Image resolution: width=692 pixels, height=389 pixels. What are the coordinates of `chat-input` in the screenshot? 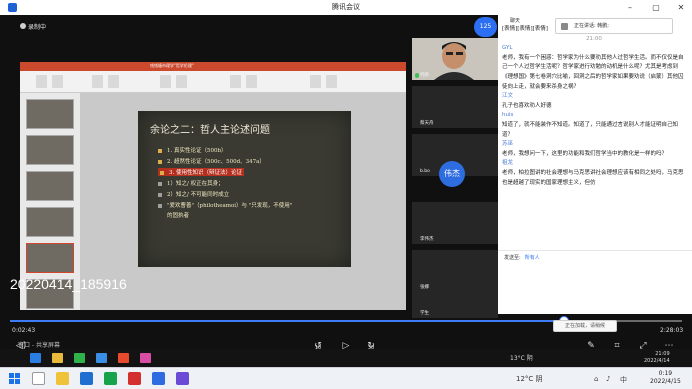 It's located at (595, 289).